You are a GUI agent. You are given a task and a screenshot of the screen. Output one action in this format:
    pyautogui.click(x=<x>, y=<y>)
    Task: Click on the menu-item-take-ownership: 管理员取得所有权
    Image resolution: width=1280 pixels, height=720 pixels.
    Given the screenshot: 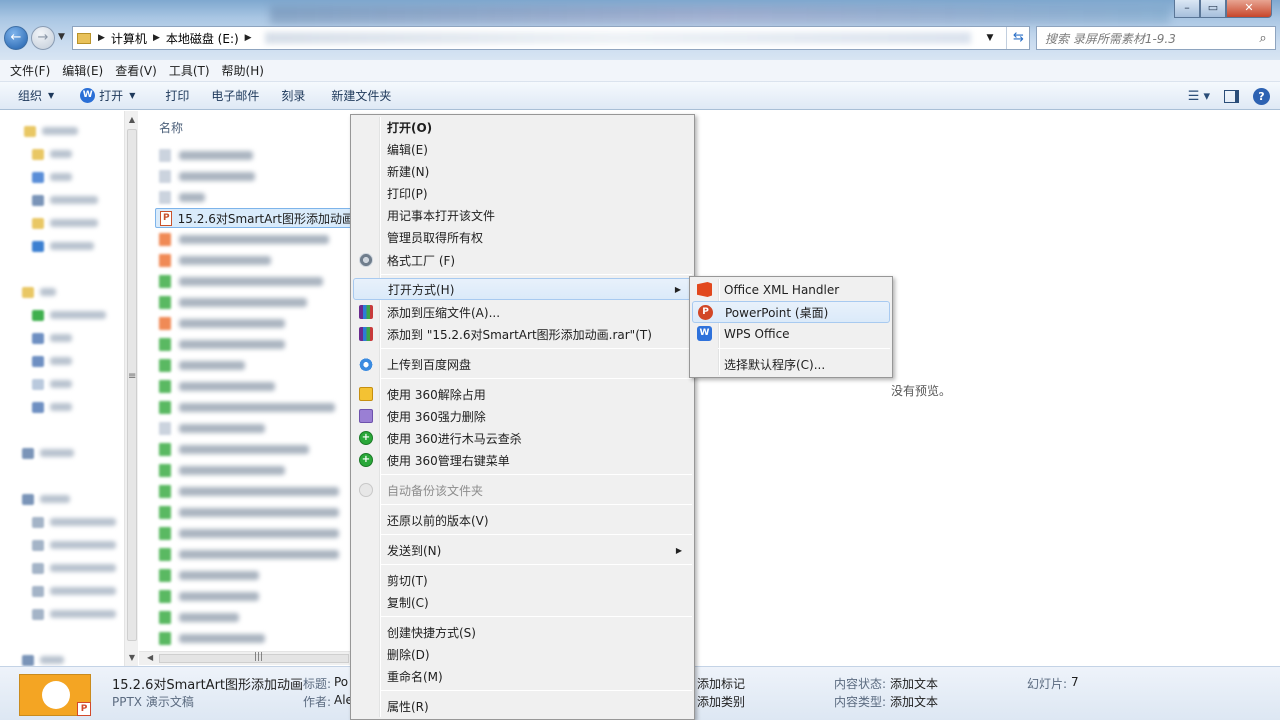 What is the action you would take?
    pyautogui.click(x=522, y=237)
    